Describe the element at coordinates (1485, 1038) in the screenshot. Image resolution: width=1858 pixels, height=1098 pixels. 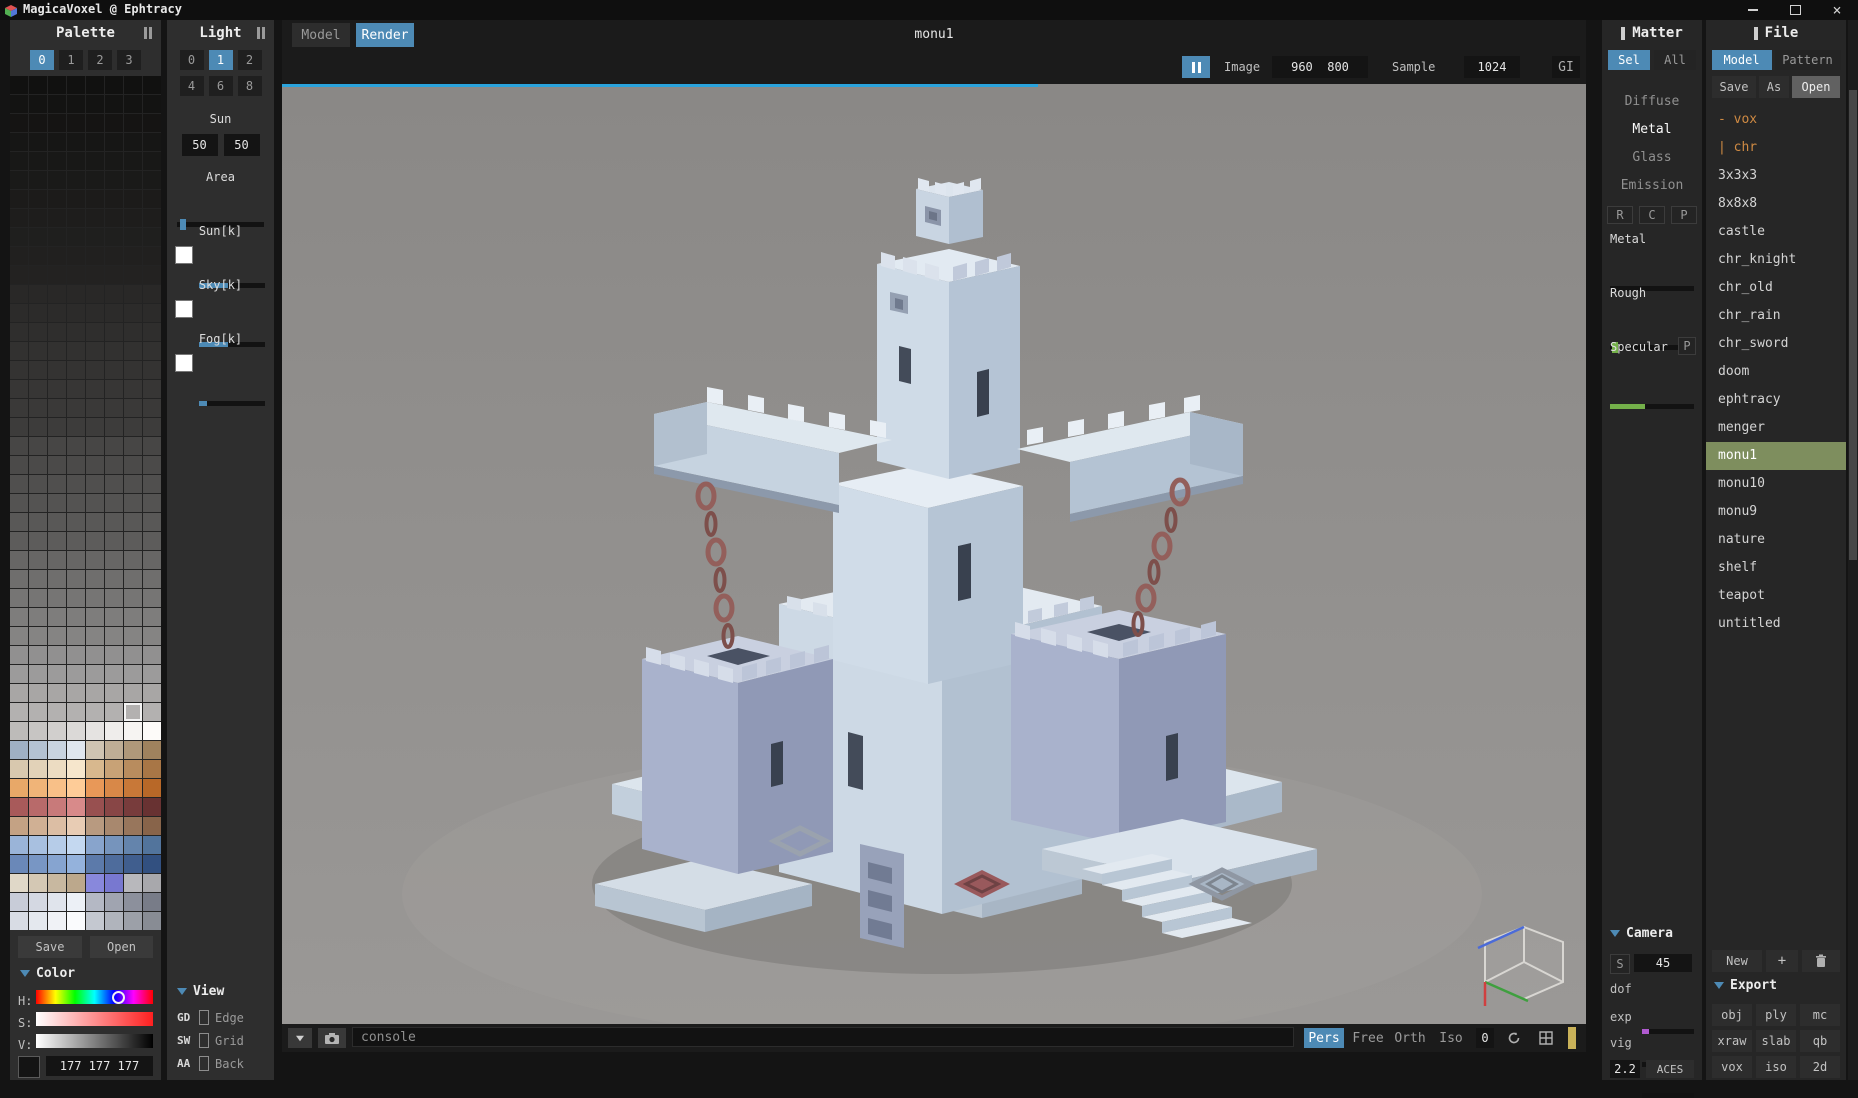
I see `frame-counter: 0` at that location.